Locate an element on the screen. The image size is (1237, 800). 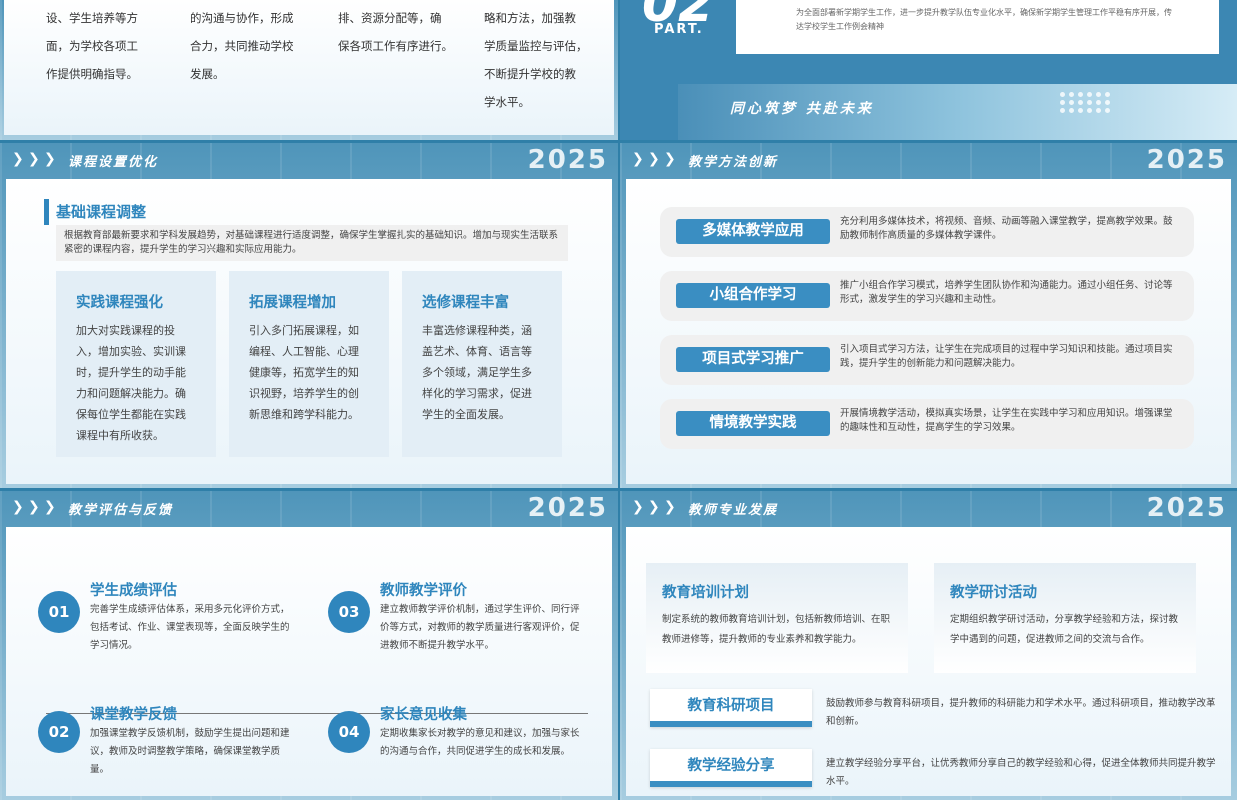
column-line: 保各项工作有序进行。 is located at coordinates (395, 46).